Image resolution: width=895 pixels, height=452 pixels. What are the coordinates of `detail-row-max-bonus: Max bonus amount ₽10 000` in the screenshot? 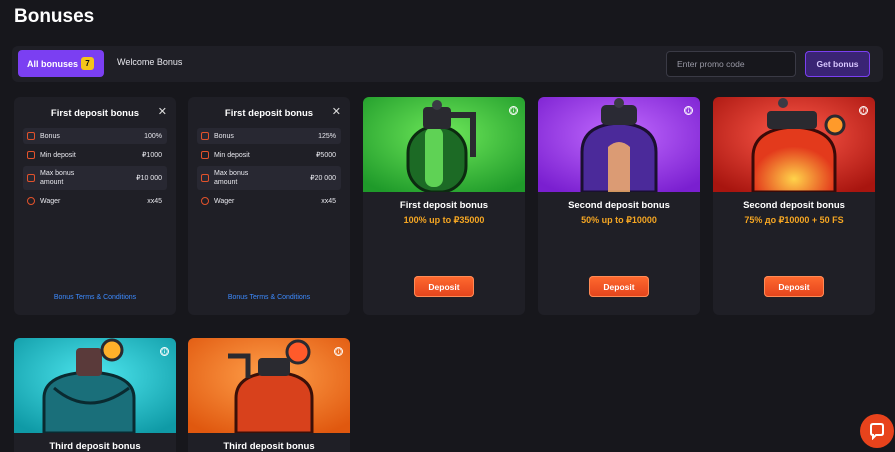 It's located at (95, 178).